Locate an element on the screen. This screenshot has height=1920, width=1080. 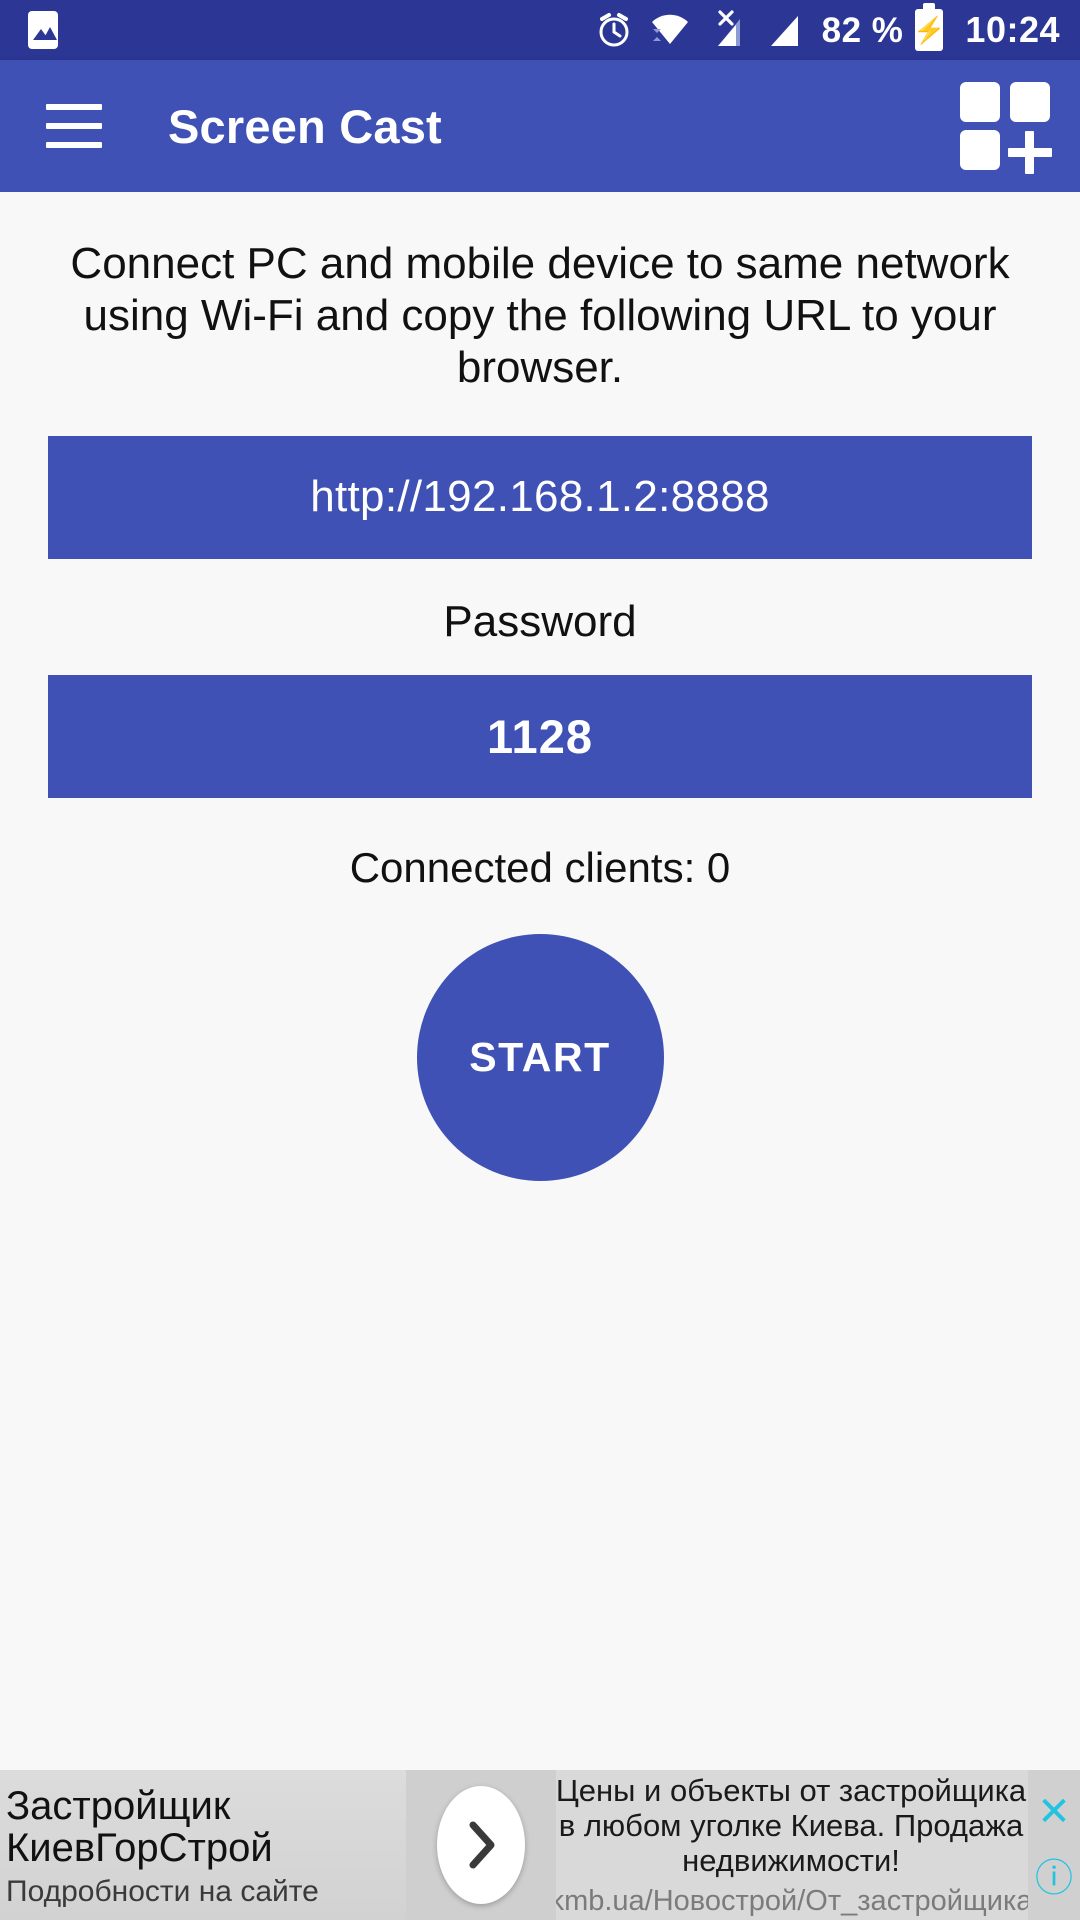
close-icon: ✕ is located at coordinates (1054, 1812).